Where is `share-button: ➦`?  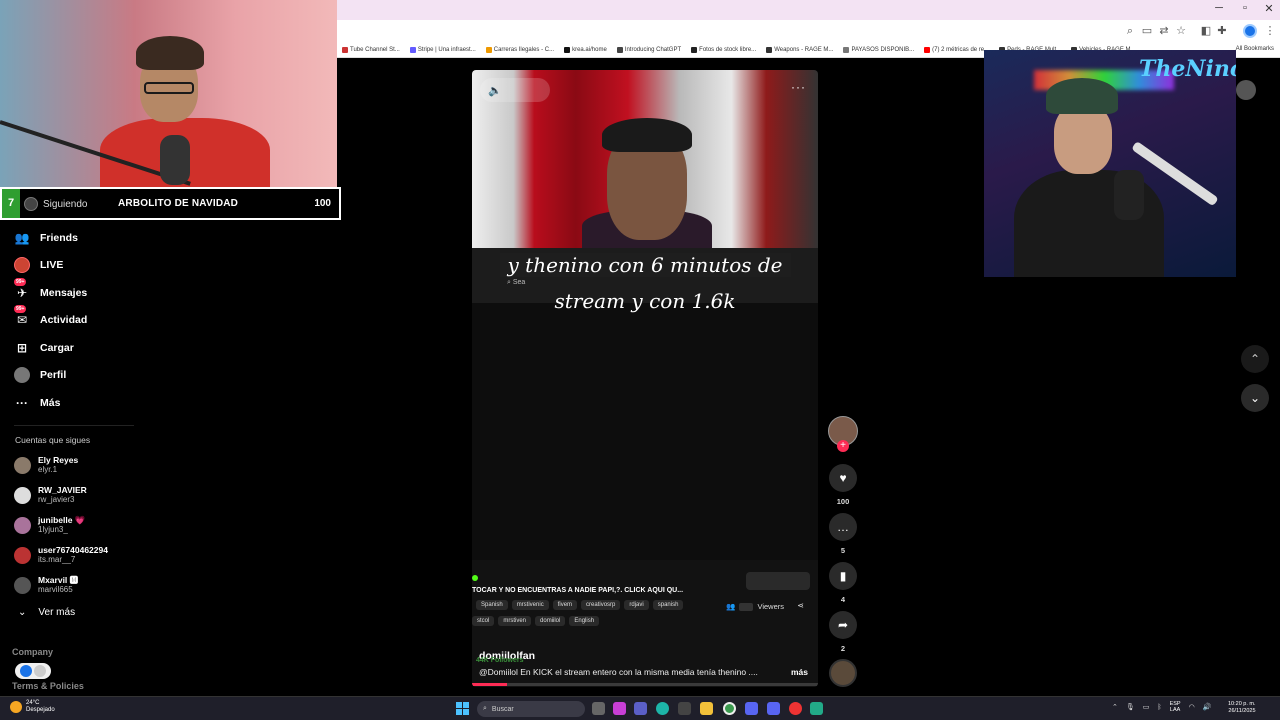 share-button: ➦ is located at coordinates (843, 625).